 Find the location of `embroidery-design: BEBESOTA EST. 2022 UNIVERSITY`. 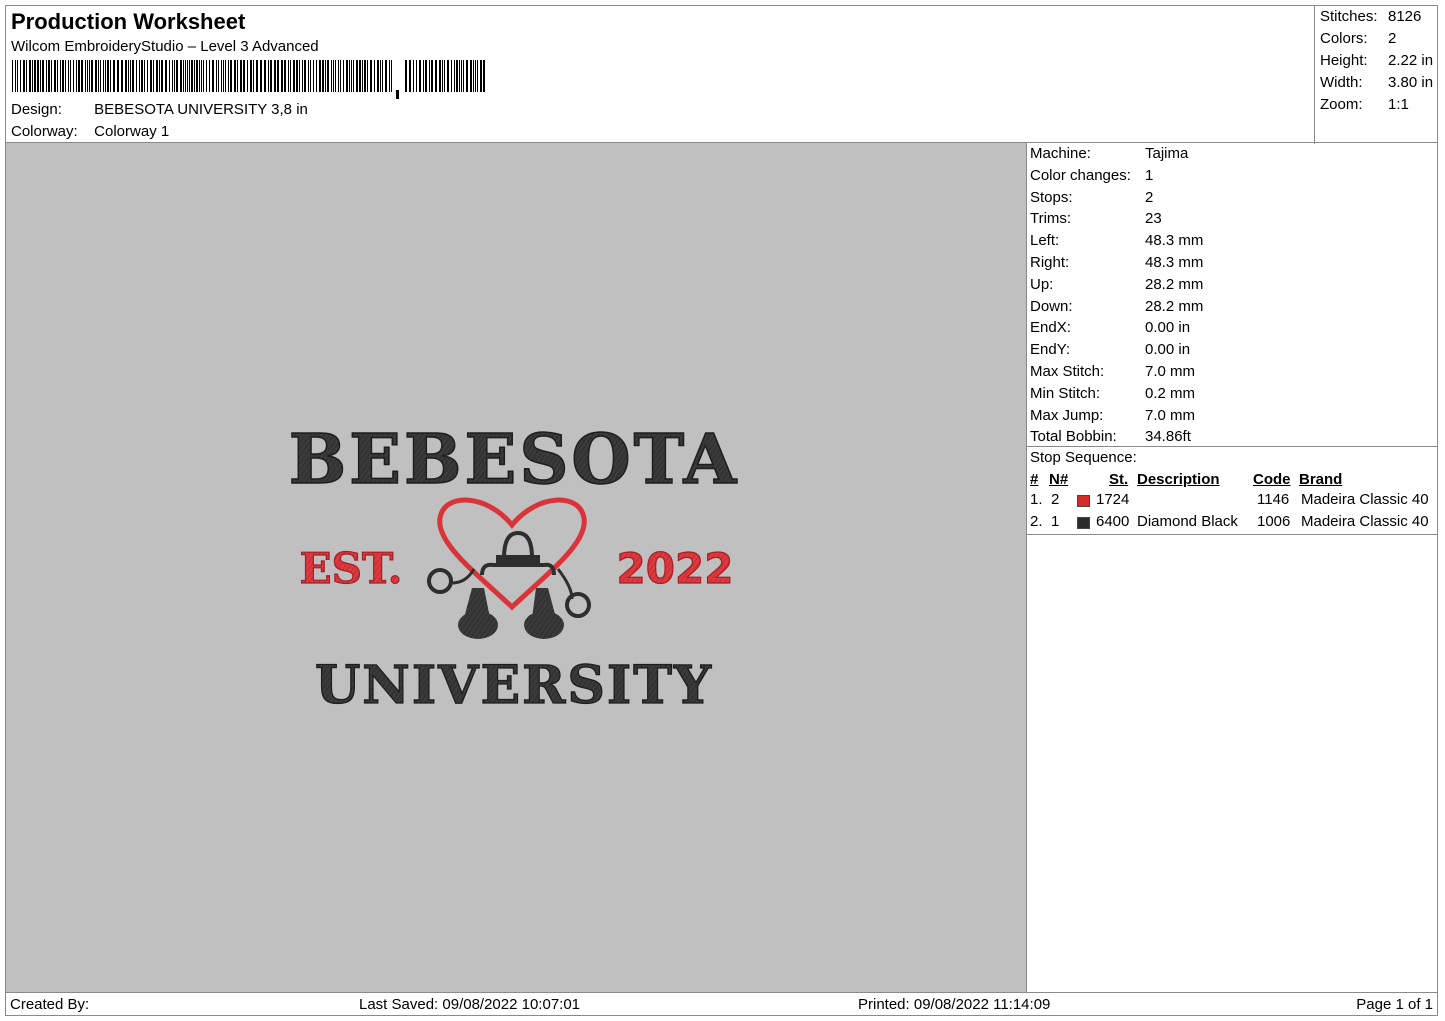

embroidery-design: BEBESOTA EST. 2022 UNIVERSITY is located at coordinates (514, 567).